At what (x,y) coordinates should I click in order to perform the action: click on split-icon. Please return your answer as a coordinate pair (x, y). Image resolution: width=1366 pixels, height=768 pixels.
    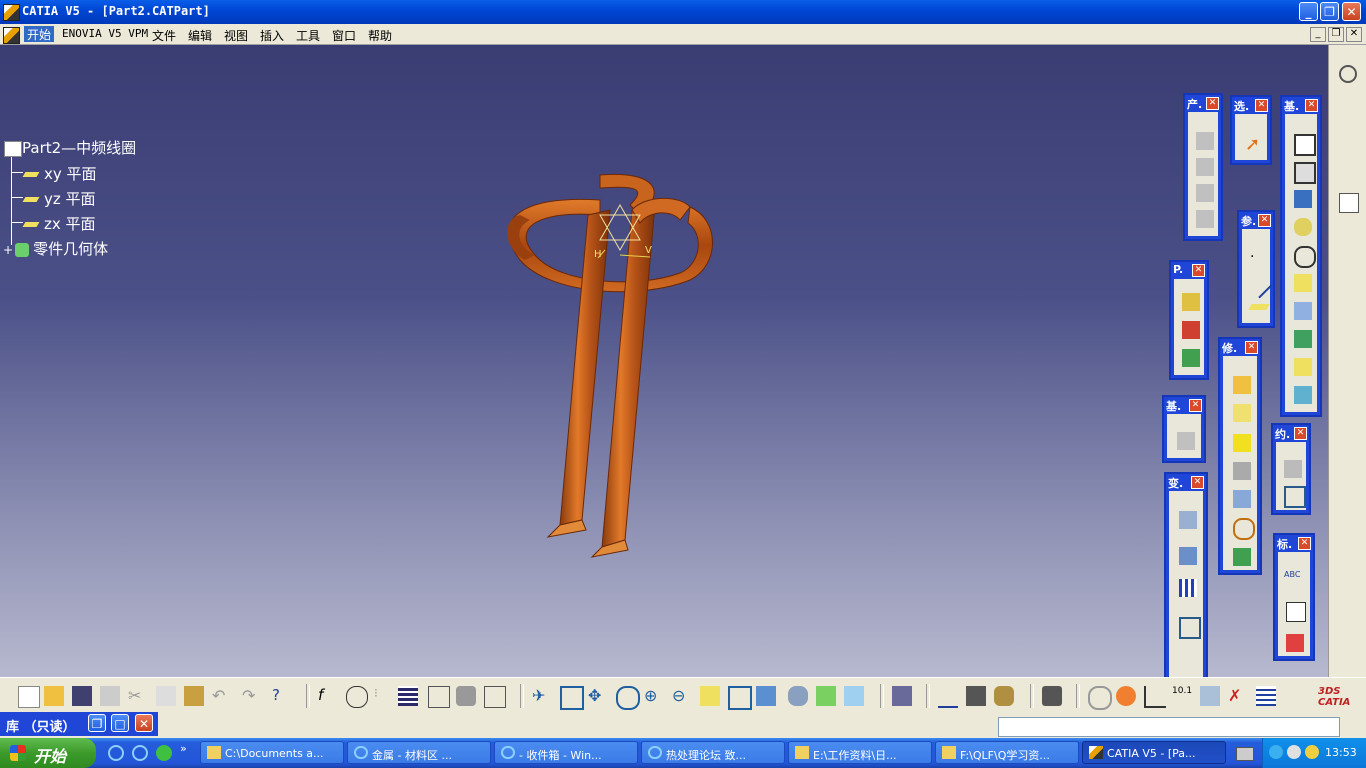
    Looking at the image, I should click on (1186, 441).